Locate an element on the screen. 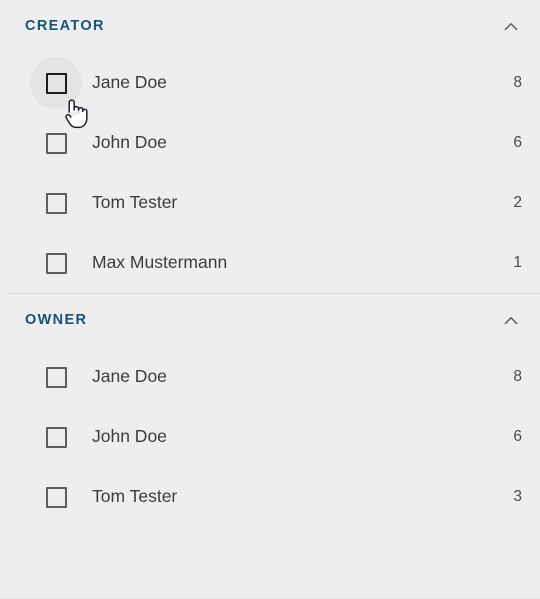 The width and height of the screenshot is (540, 599). facet-item-count: 1 is located at coordinates (517, 263).